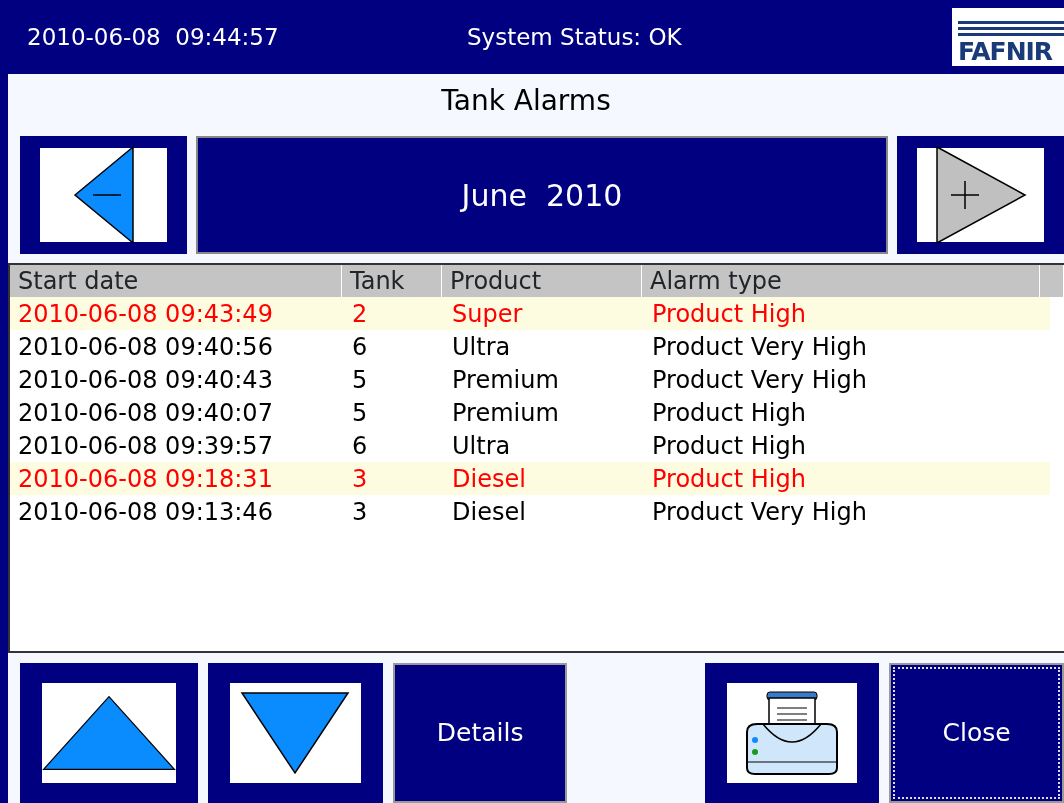 The image size is (1064, 803). Describe the element at coordinates (526, 101) in the screenshot. I see `screen-title: Tank Alarms` at that location.